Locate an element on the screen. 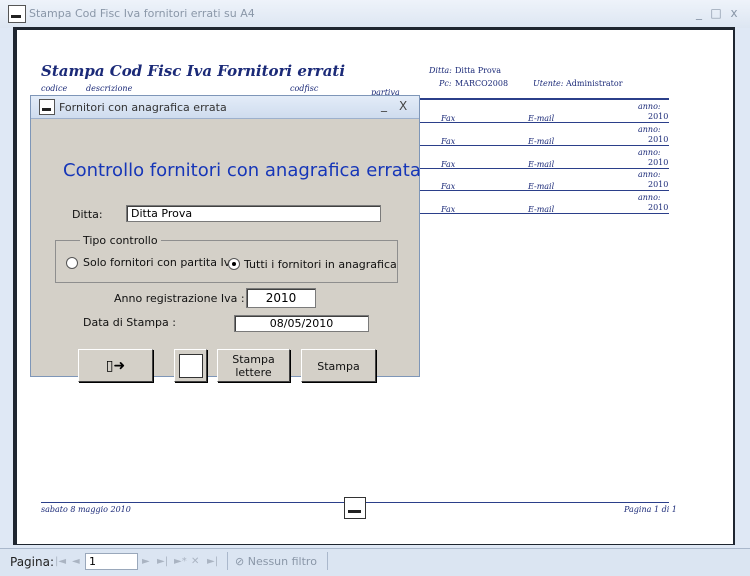  exit-door-icon: ▯➜ is located at coordinates (115, 366).